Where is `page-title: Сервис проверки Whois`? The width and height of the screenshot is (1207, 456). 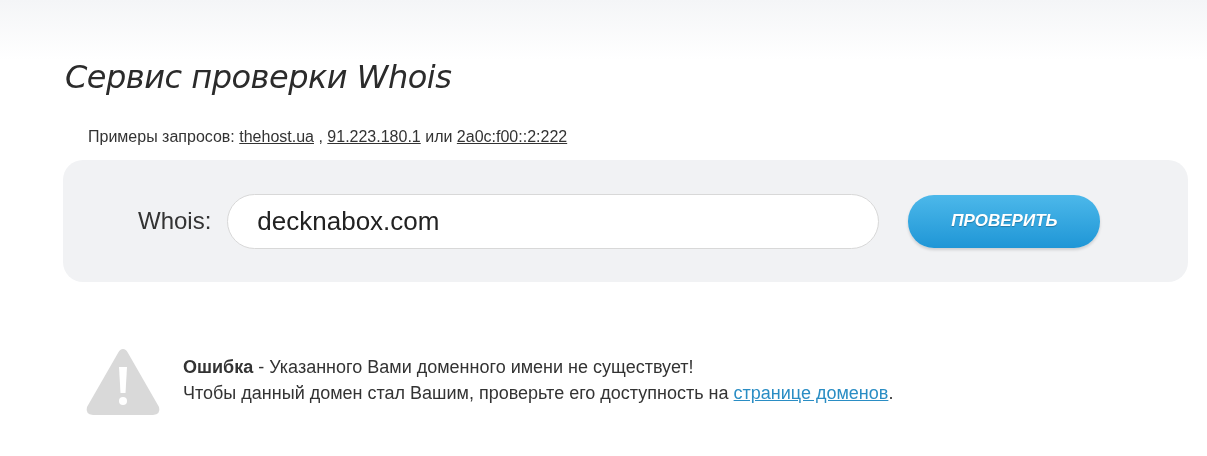 page-title: Сервис проверки Whois is located at coordinates (259, 77).